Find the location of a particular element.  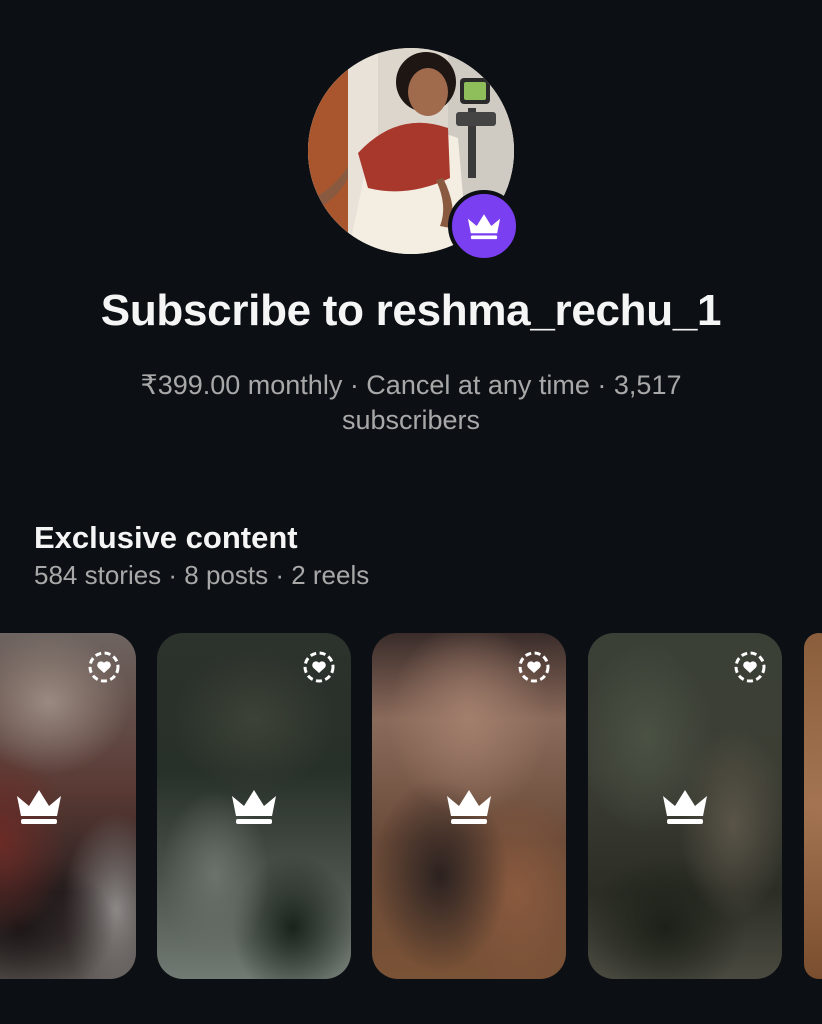

blurred-preview is located at coordinates (813, 806).